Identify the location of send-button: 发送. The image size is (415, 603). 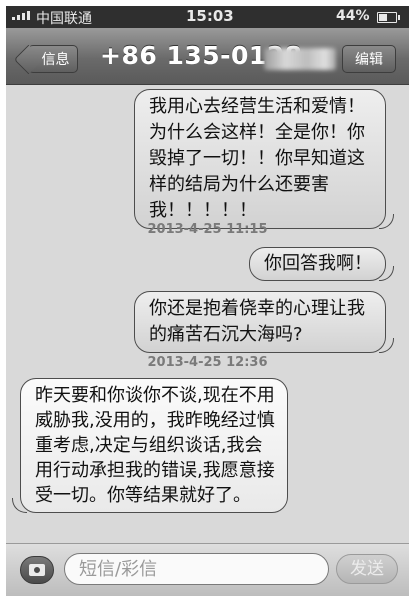
(367, 569).